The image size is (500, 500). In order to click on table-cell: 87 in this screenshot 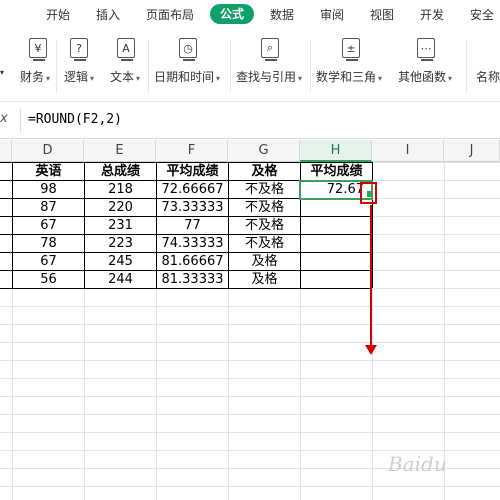, I will do `click(48, 208)`.